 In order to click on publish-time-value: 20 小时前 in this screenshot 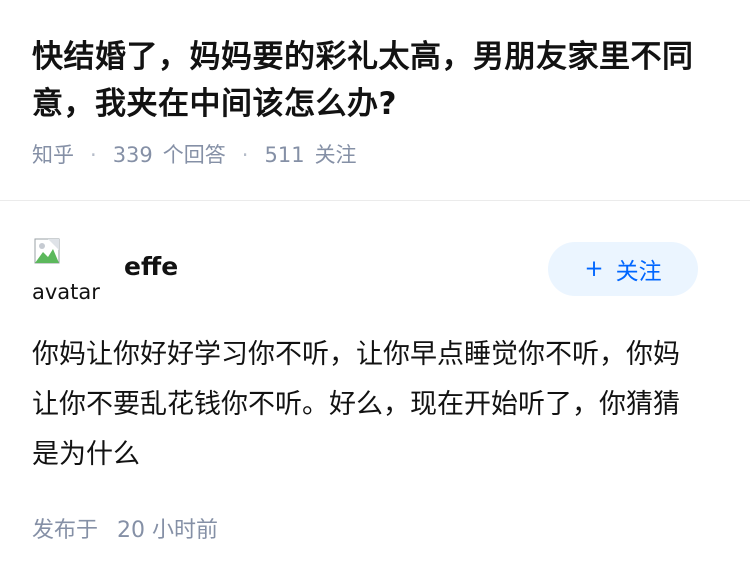, I will do `click(168, 530)`.